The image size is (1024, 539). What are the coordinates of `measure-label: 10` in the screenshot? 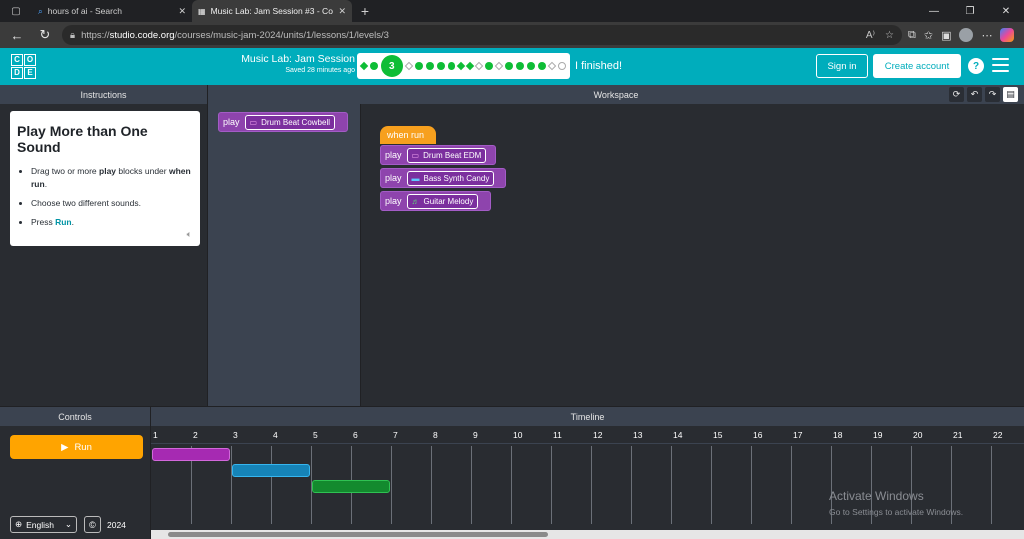 It's located at (517, 435).